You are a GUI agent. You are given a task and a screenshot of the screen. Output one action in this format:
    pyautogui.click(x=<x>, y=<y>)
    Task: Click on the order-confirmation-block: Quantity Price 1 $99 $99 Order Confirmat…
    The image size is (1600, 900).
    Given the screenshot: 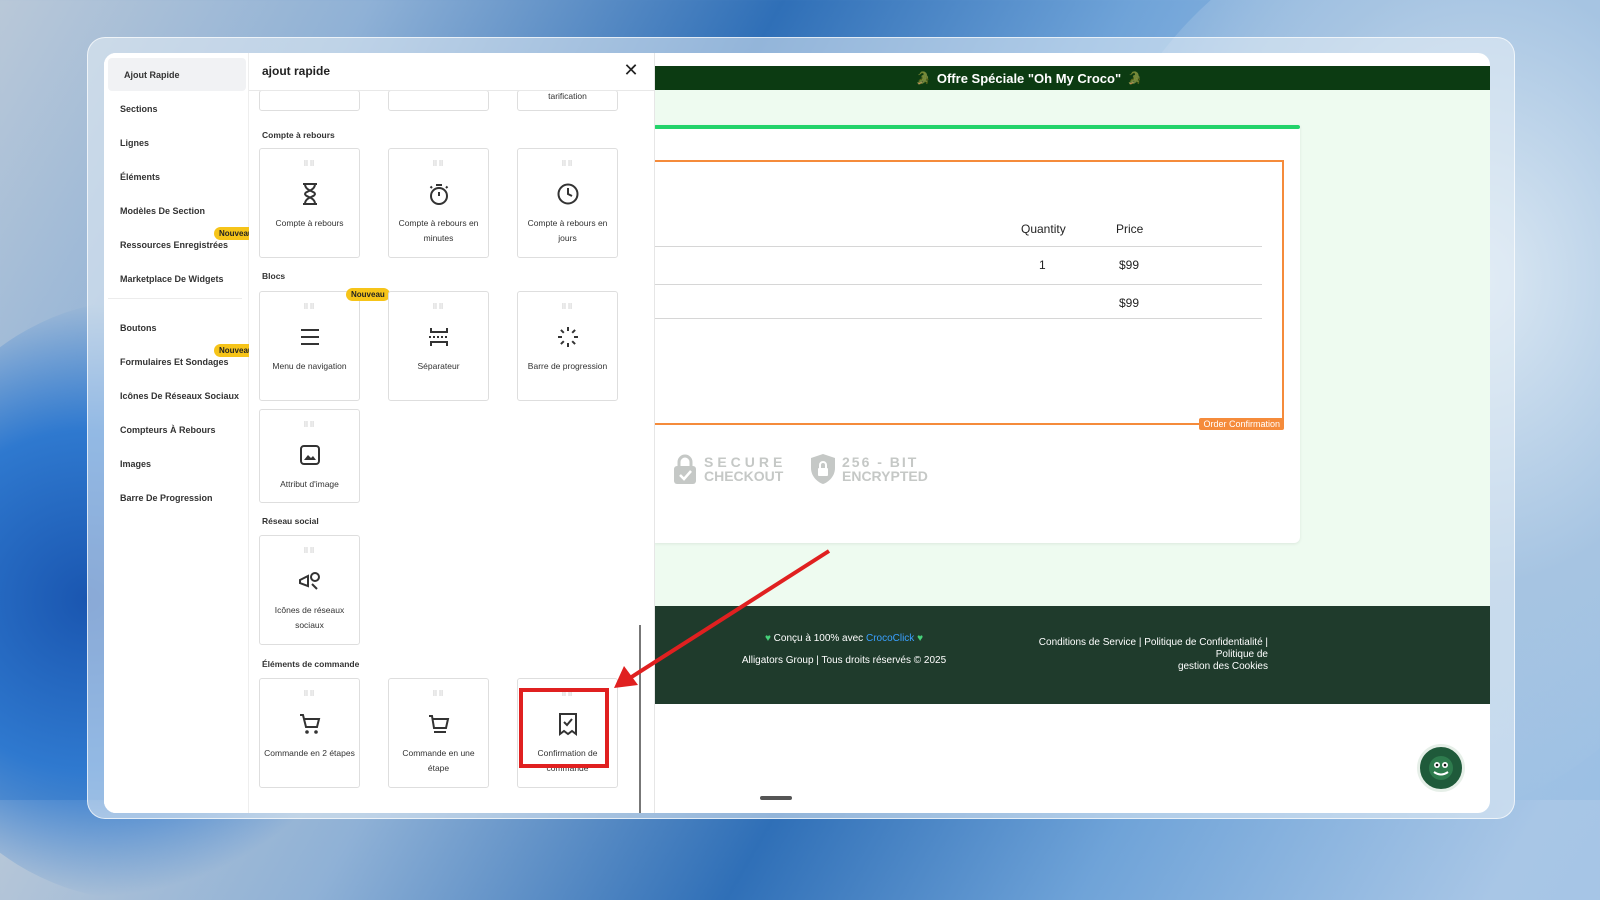 What is the action you would take?
    pyautogui.click(x=969, y=295)
    